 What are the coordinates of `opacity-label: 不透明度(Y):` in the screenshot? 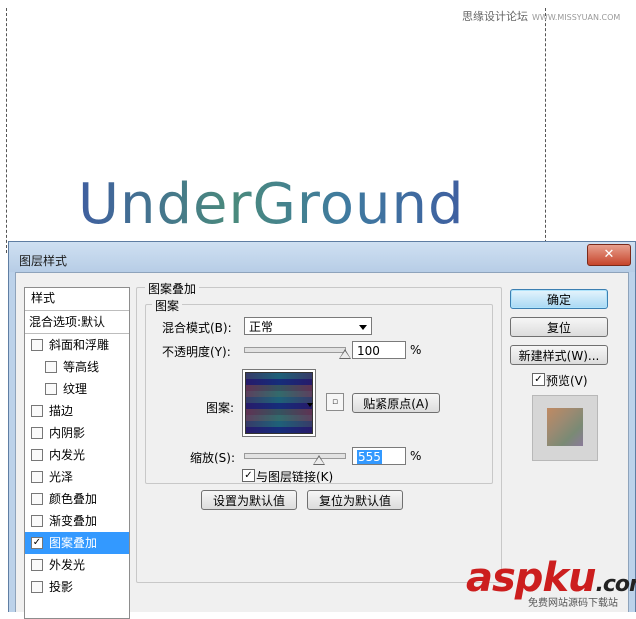 It's located at (196, 352).